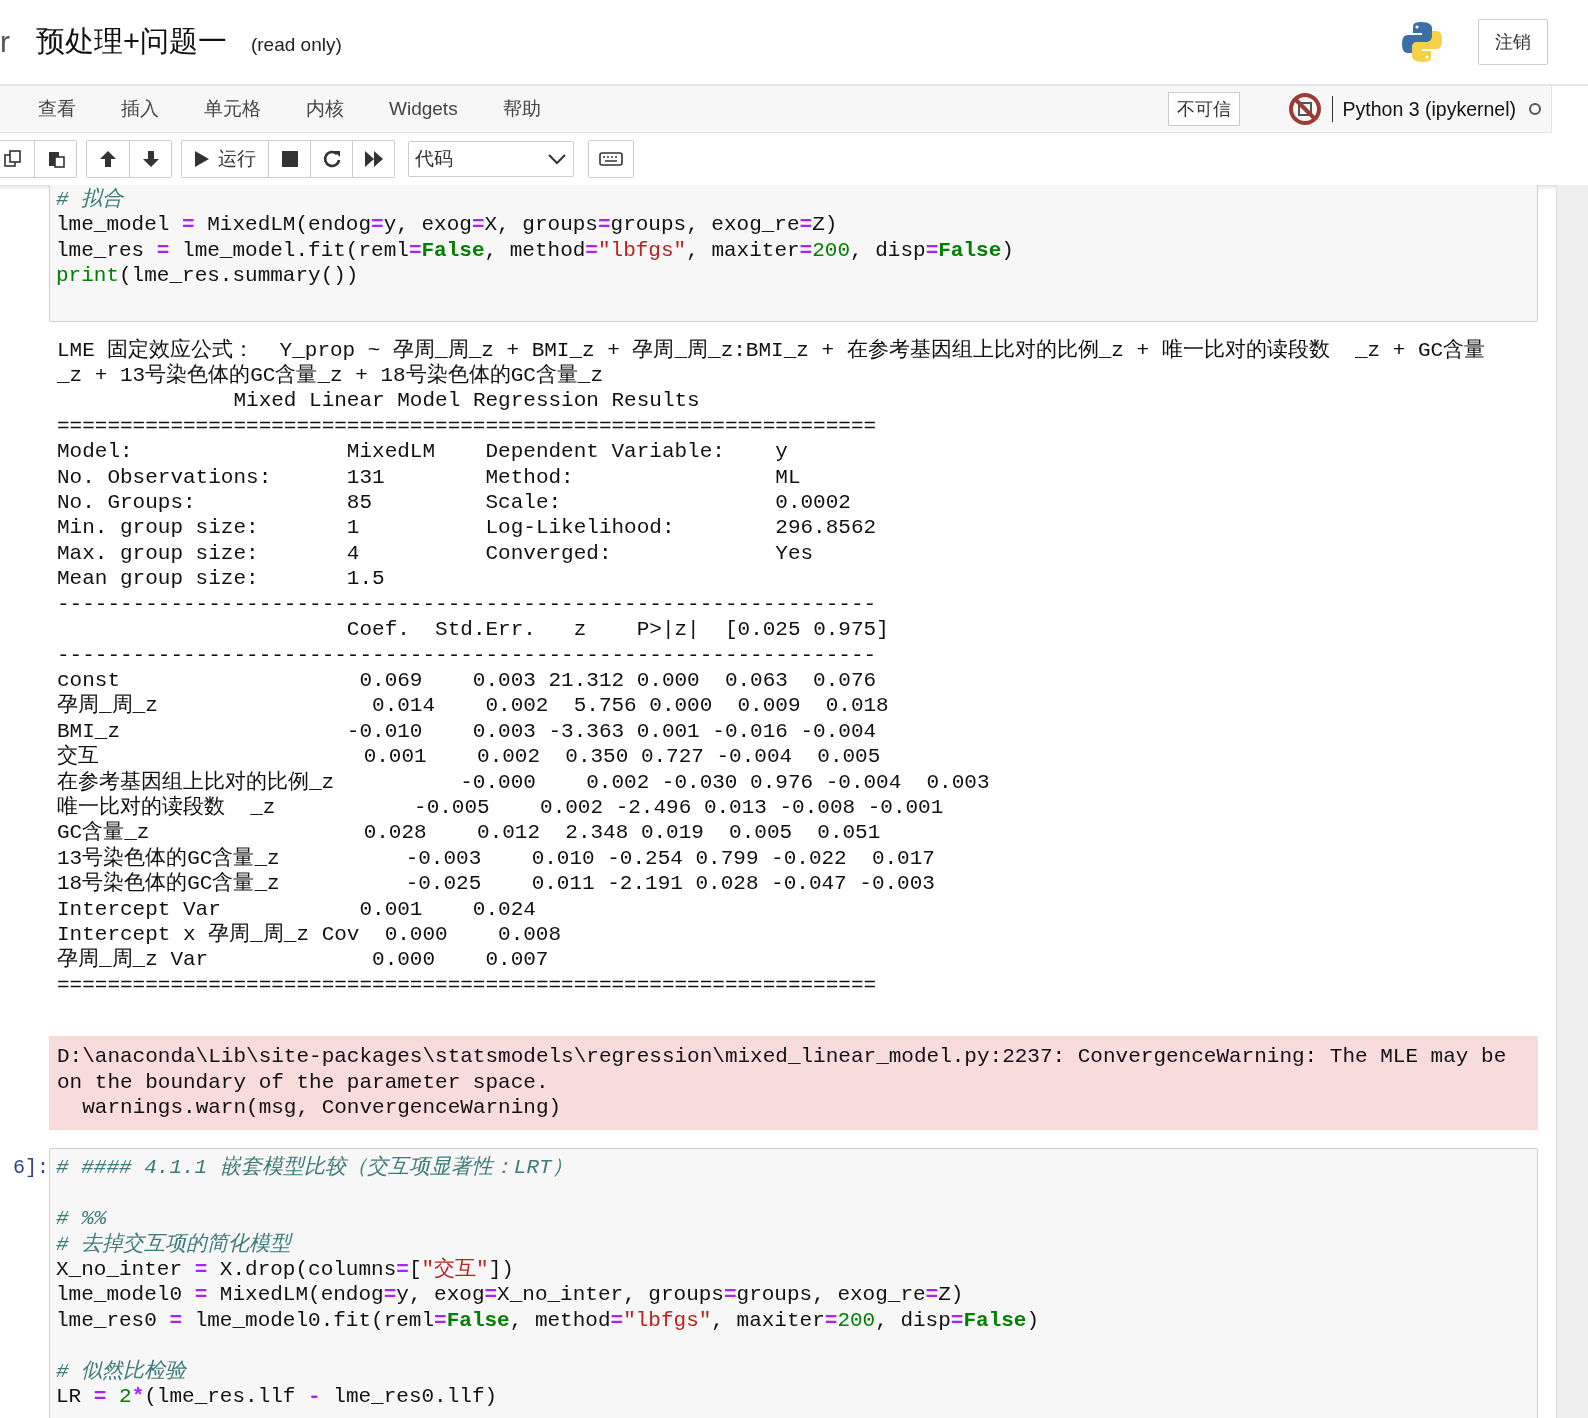  Describe the element at coordinates (30, 1168) in the screenshot. I see `cell-prompt: 6]:` at that location.